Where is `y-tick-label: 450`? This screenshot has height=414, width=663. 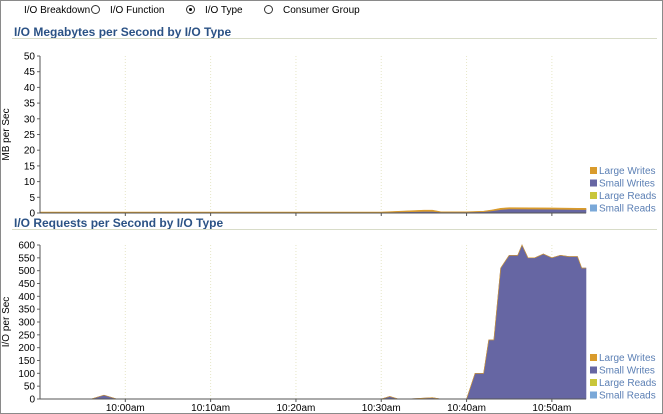 y-tick-label: 450 is located at coordinates (26, 284).